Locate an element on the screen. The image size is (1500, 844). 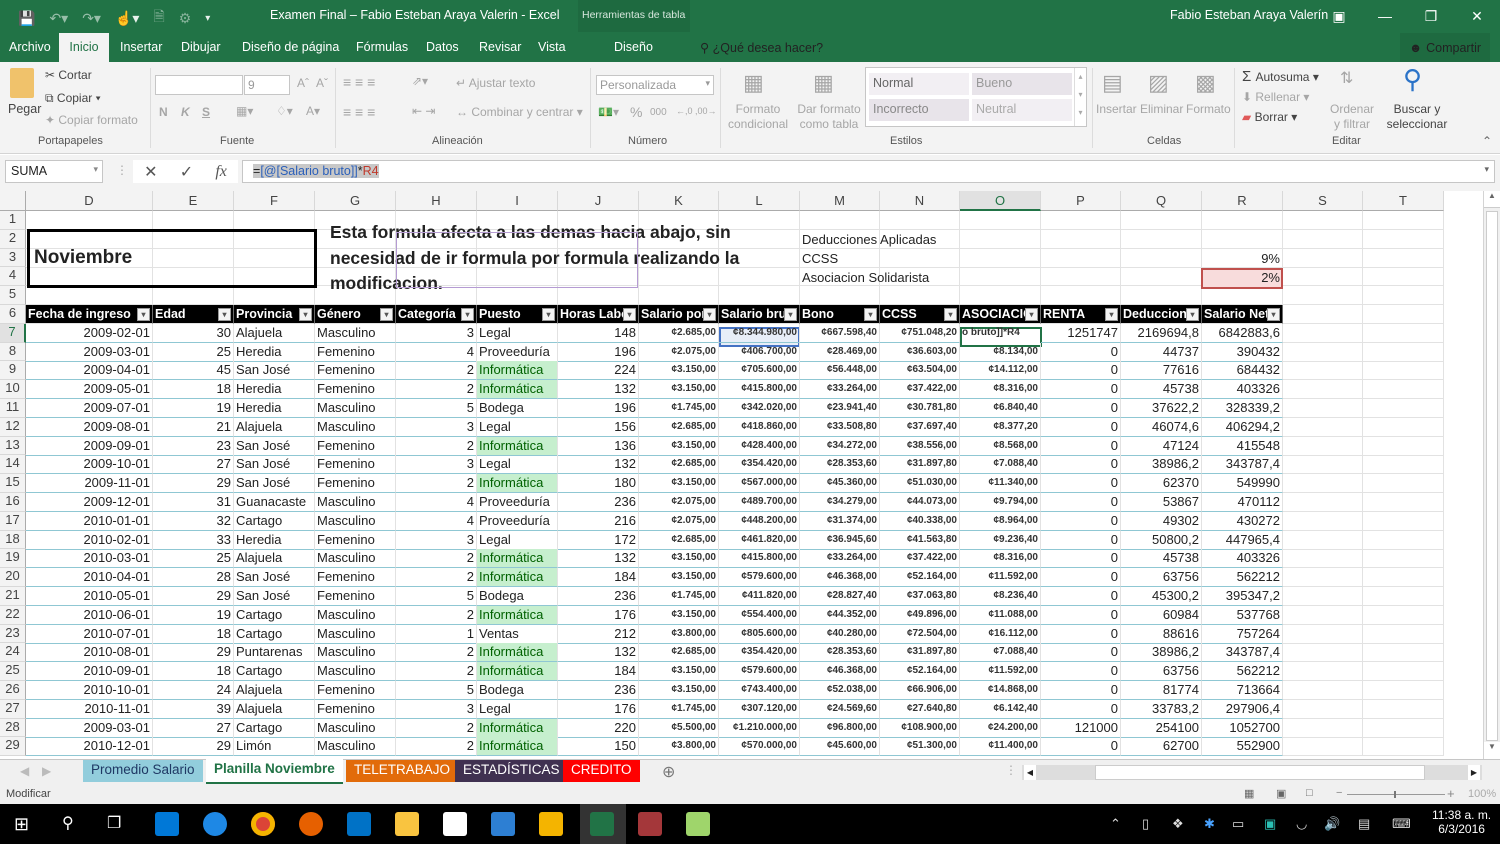
eset-icon: ▣ is located at coordinates (1270, 824).